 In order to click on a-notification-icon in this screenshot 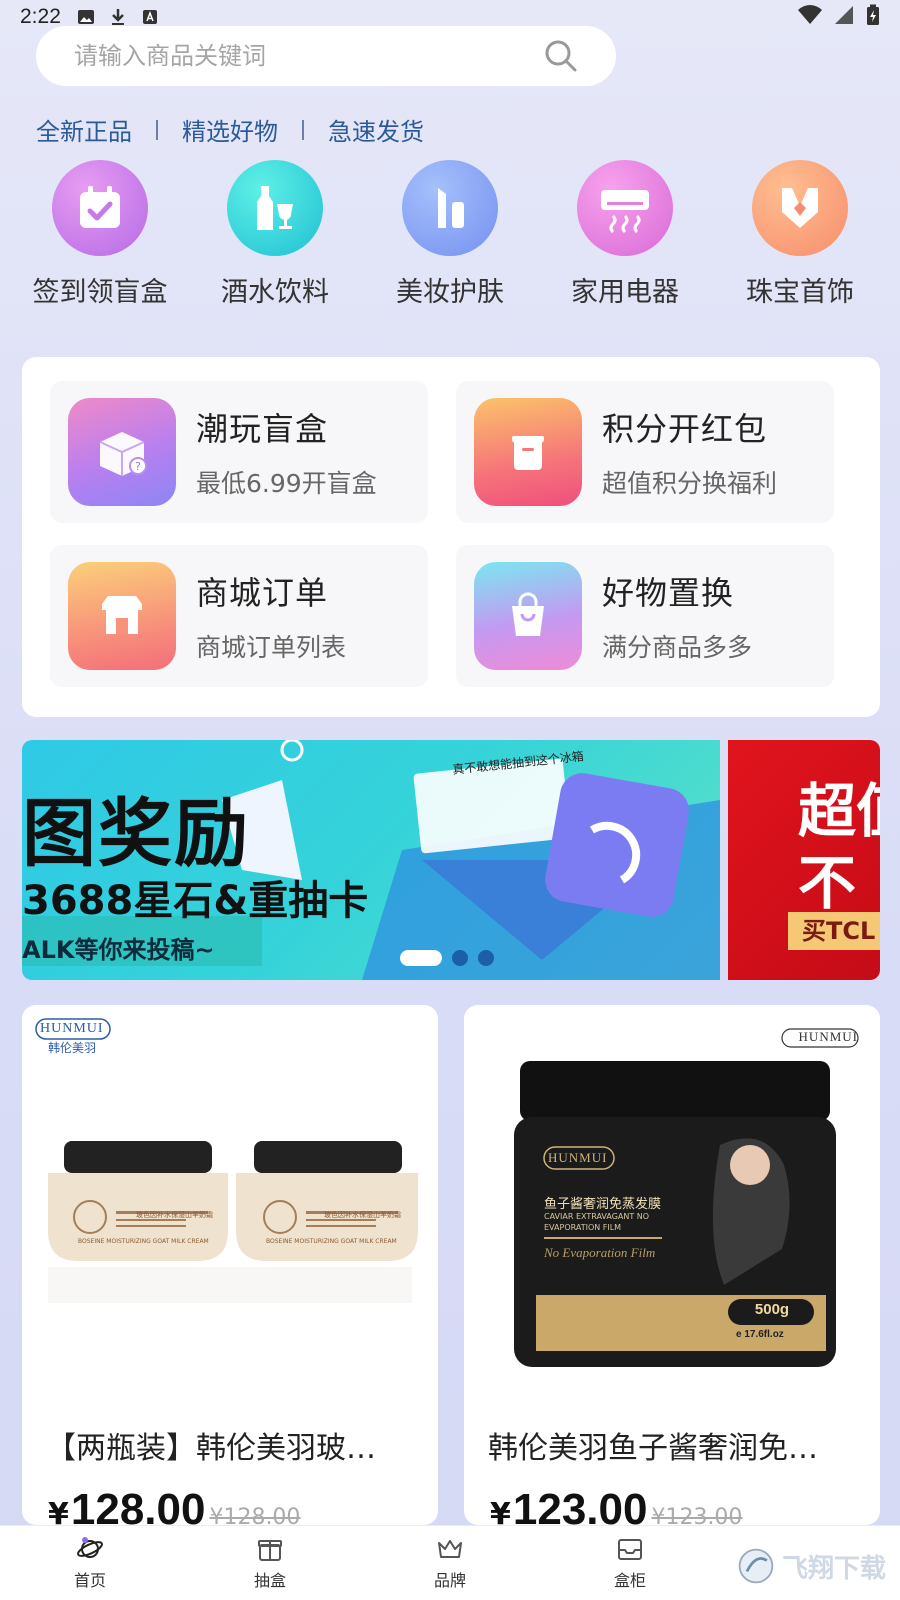, I will do `click(150, 17)`.